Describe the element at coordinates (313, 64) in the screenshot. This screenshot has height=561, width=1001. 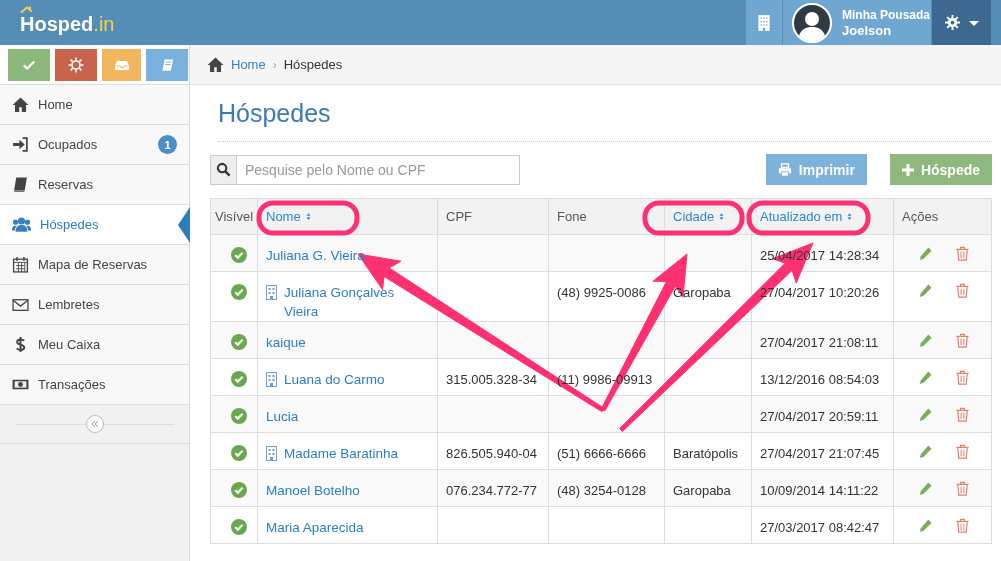
I see `breadcrumb-current: Hóspedes` at that location.